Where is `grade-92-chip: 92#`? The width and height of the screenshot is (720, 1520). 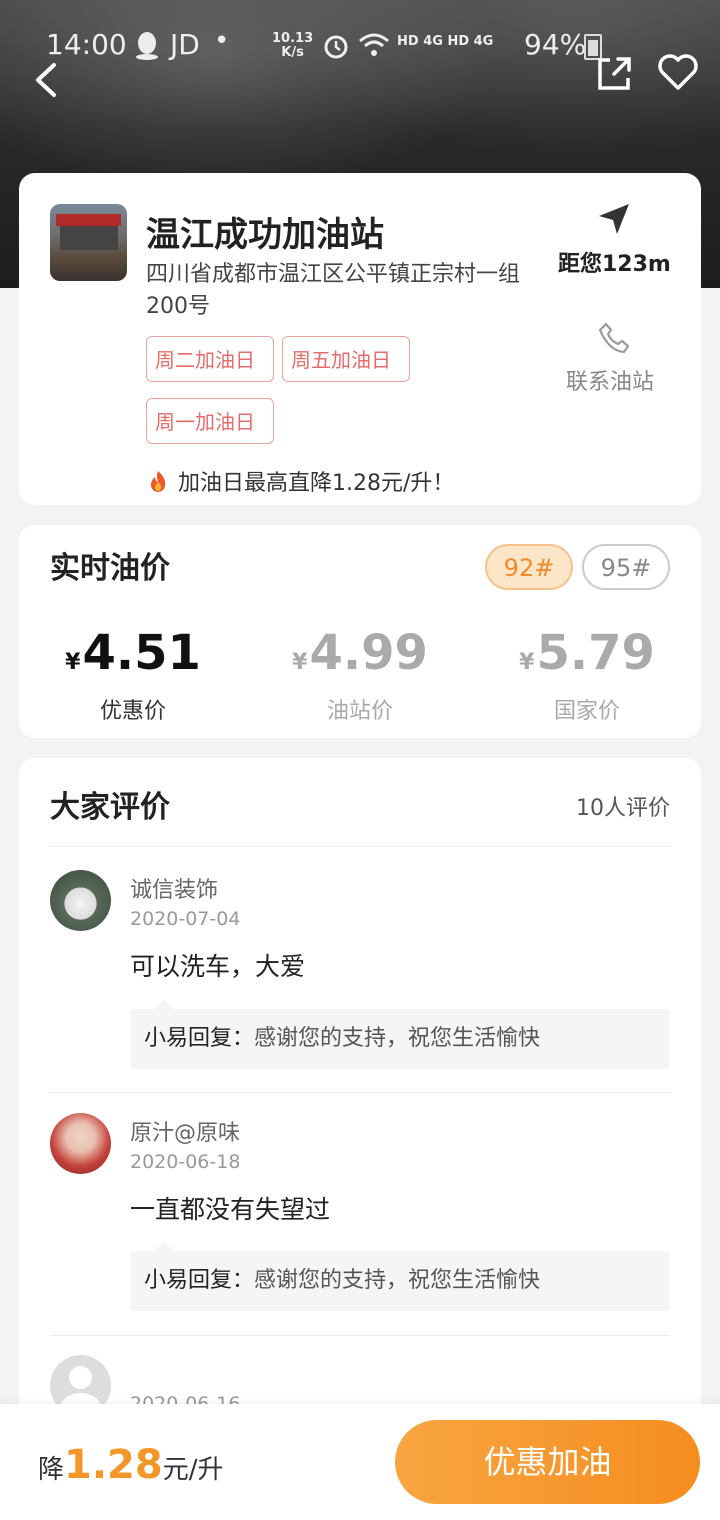 grade-92-chip: 92# is located at coordinates (529, 567).